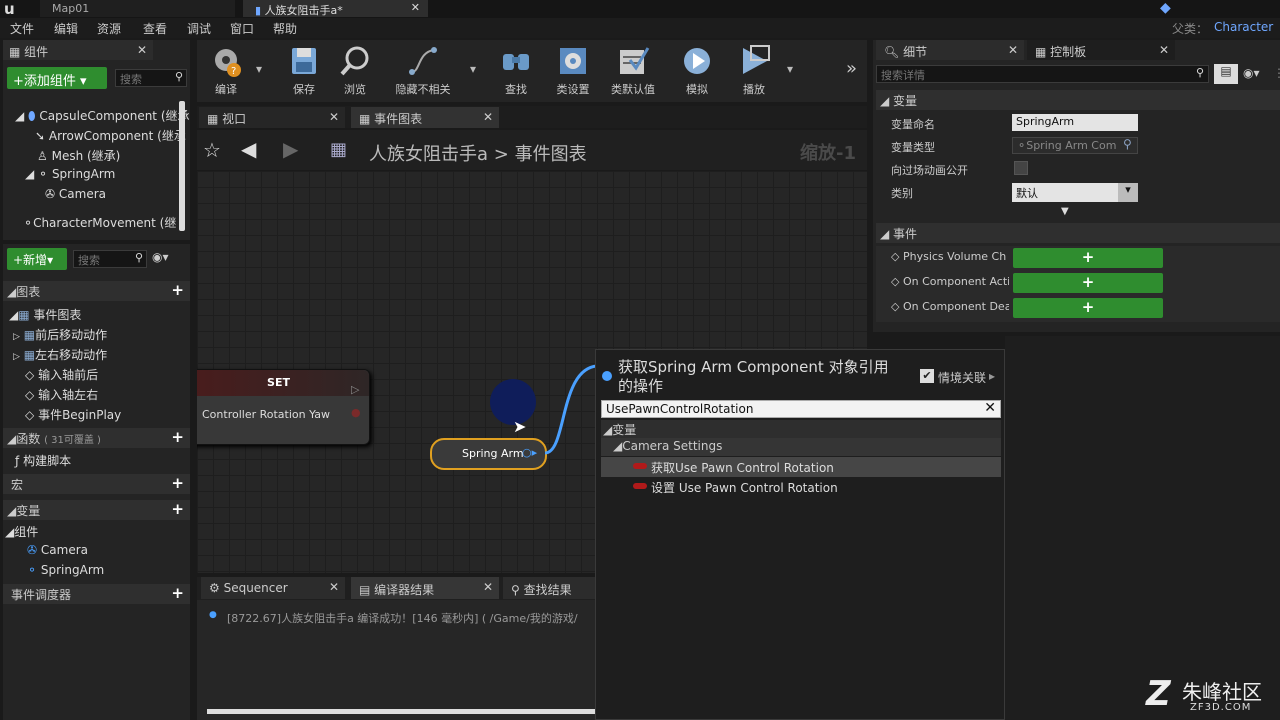  I want to click on tab-details: 🔍︎ 细节 ✕, so click(950, 50).